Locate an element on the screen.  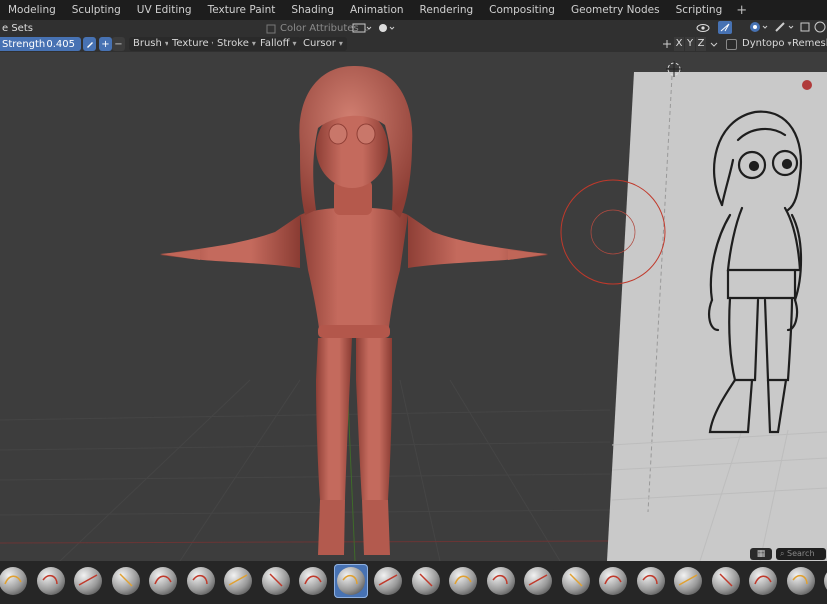
grid-icon: ▦ is located at coordinates (761, 554).